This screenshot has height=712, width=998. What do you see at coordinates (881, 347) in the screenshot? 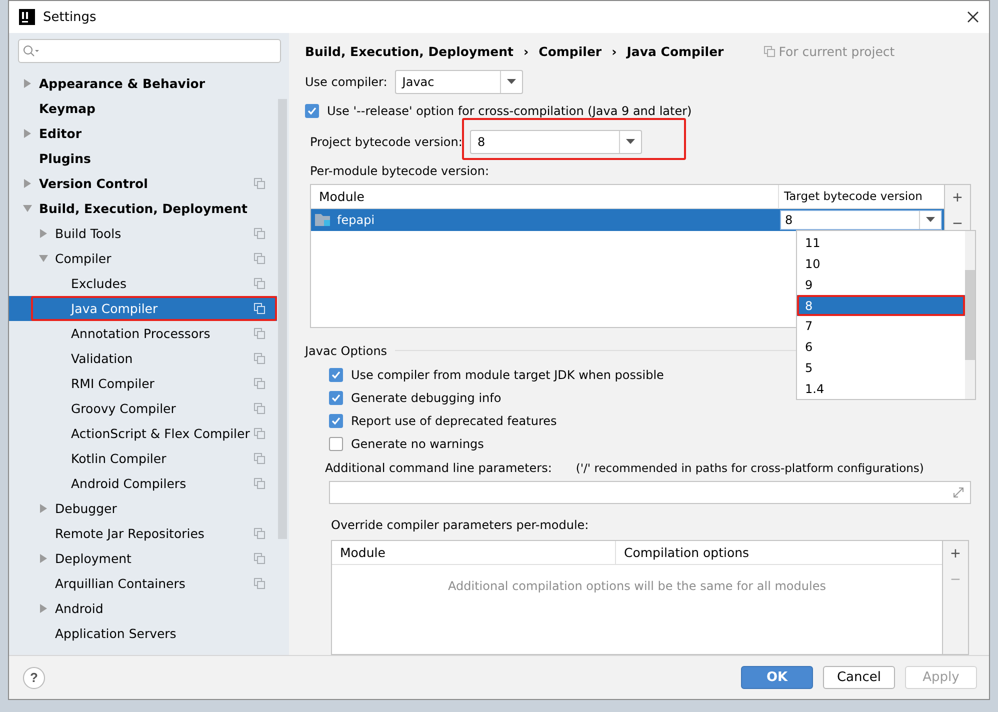
I see `dropdown-option: 6` at bounding box center [881, 347].